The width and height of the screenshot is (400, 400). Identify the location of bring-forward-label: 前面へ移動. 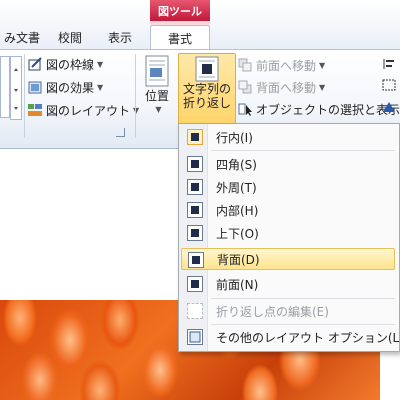
(286, 65).